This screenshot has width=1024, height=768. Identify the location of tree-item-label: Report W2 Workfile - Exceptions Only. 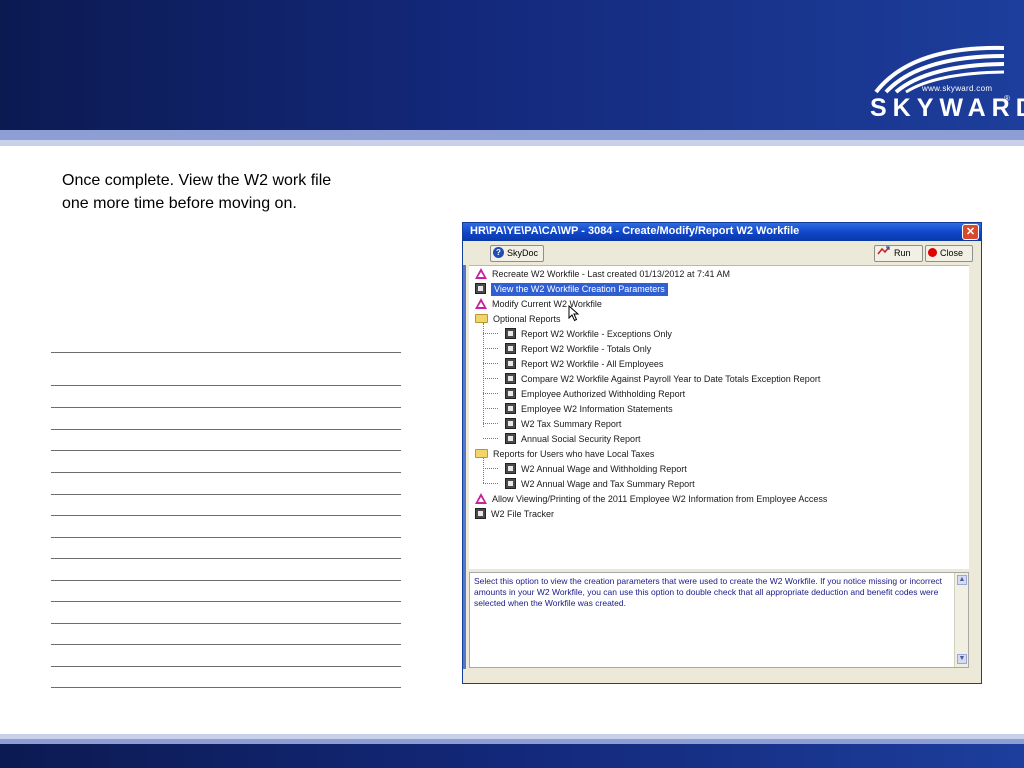
(596, 334).